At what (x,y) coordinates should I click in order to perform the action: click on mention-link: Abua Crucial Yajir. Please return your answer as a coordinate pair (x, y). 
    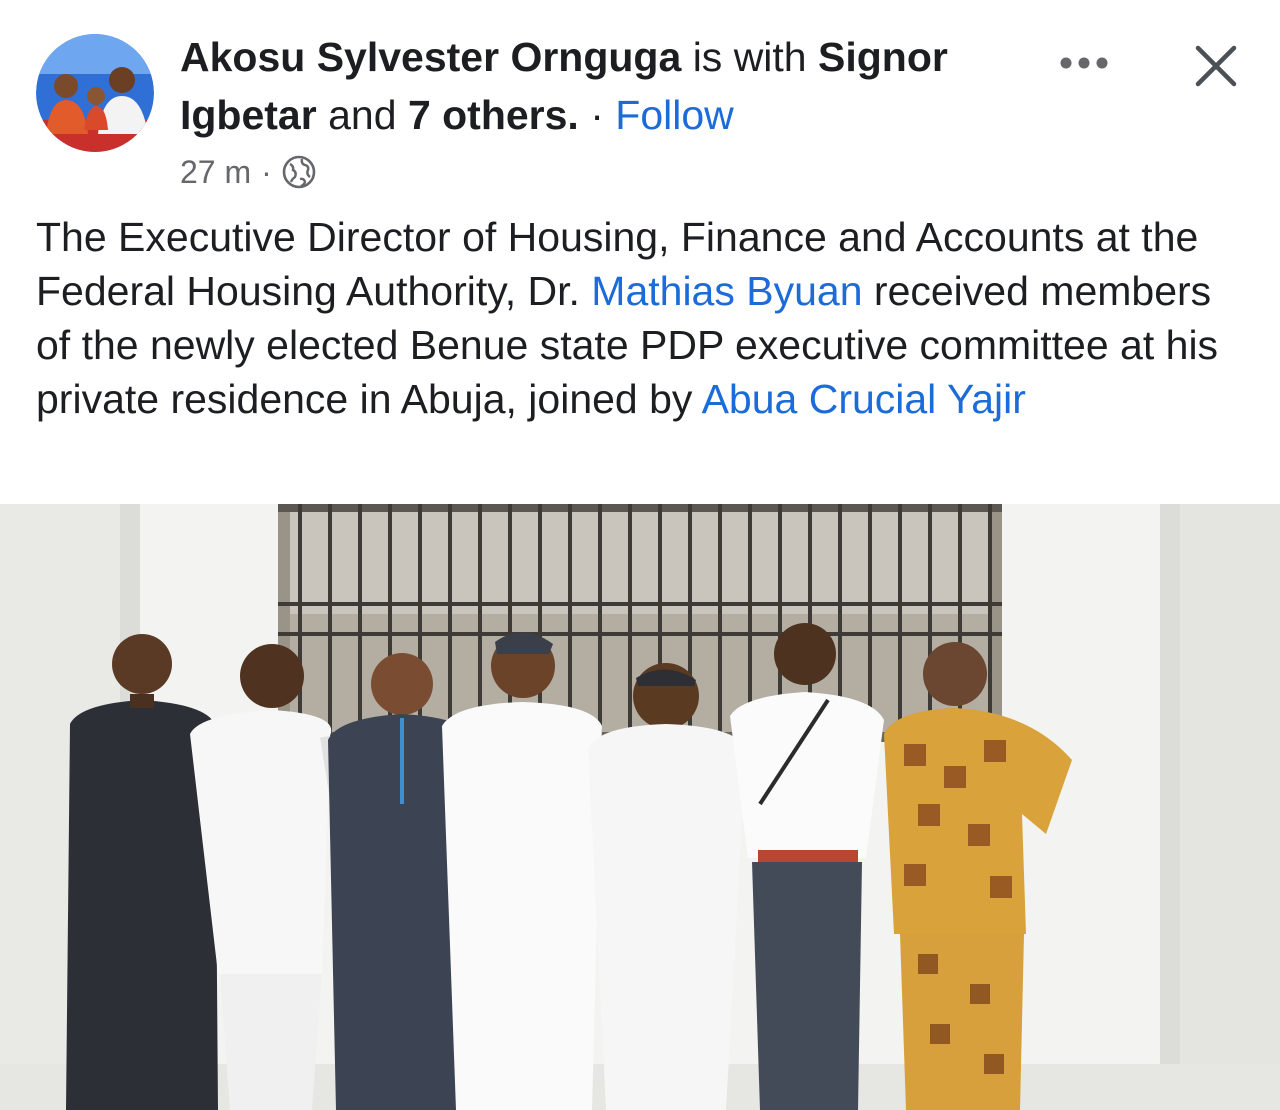
    Looking at the image, I should click on (864, 399).